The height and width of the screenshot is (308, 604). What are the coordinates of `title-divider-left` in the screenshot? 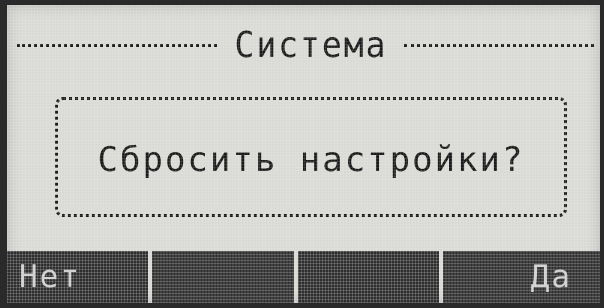 It's located at (117, 45).